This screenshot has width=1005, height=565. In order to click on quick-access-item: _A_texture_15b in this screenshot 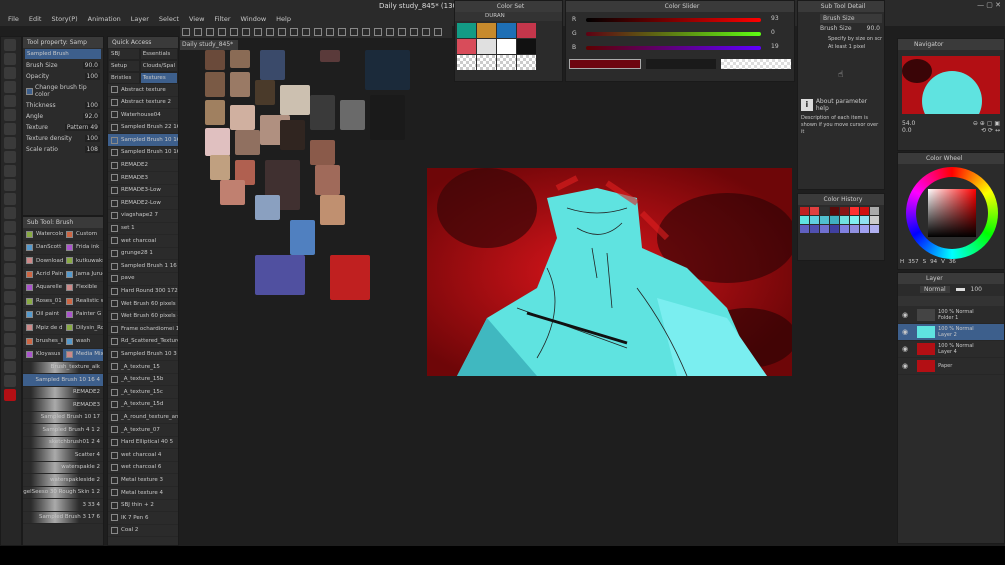, I will do `click(143, 380)`.